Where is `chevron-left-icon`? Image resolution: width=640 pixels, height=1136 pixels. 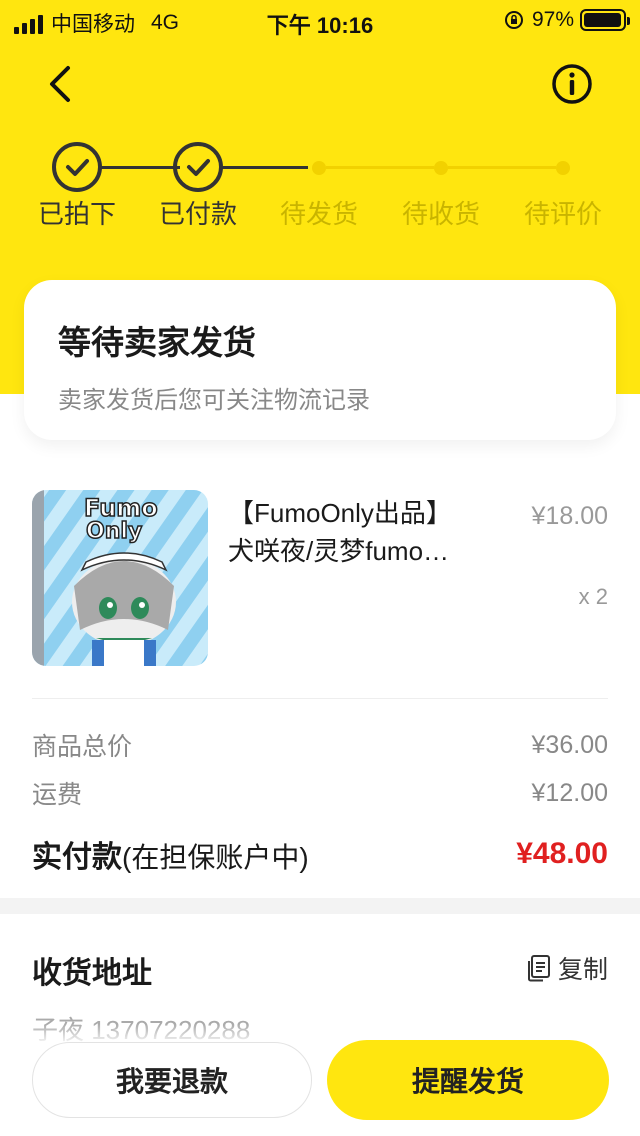 chevron-left-icon is located at coordinates (60, 84).